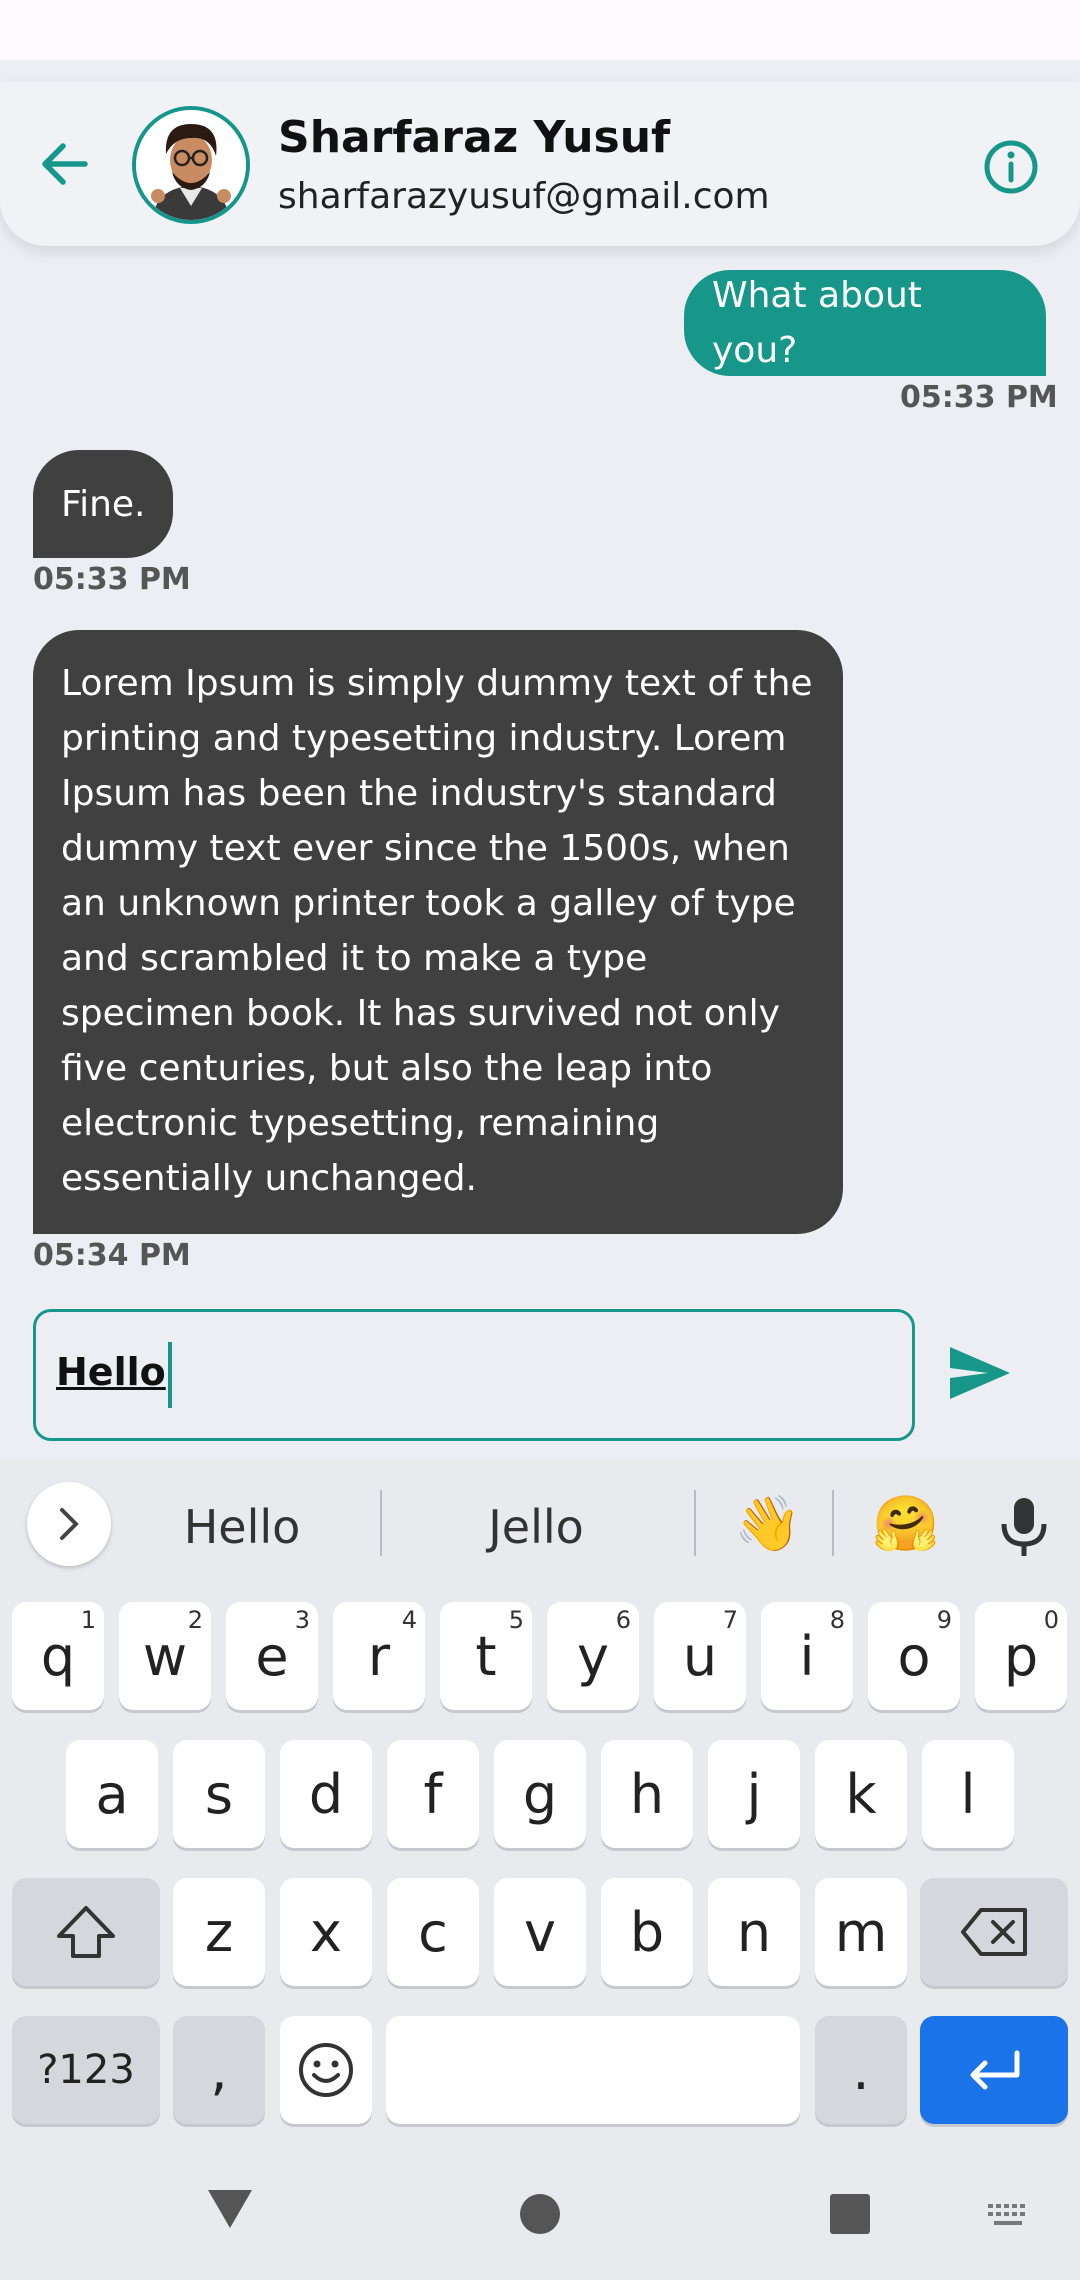 The width and height of the screenshot is (1080, 2280). Describe the element at coordinates (980, 1373) in the screenshot. I see `send-icon` at that location.